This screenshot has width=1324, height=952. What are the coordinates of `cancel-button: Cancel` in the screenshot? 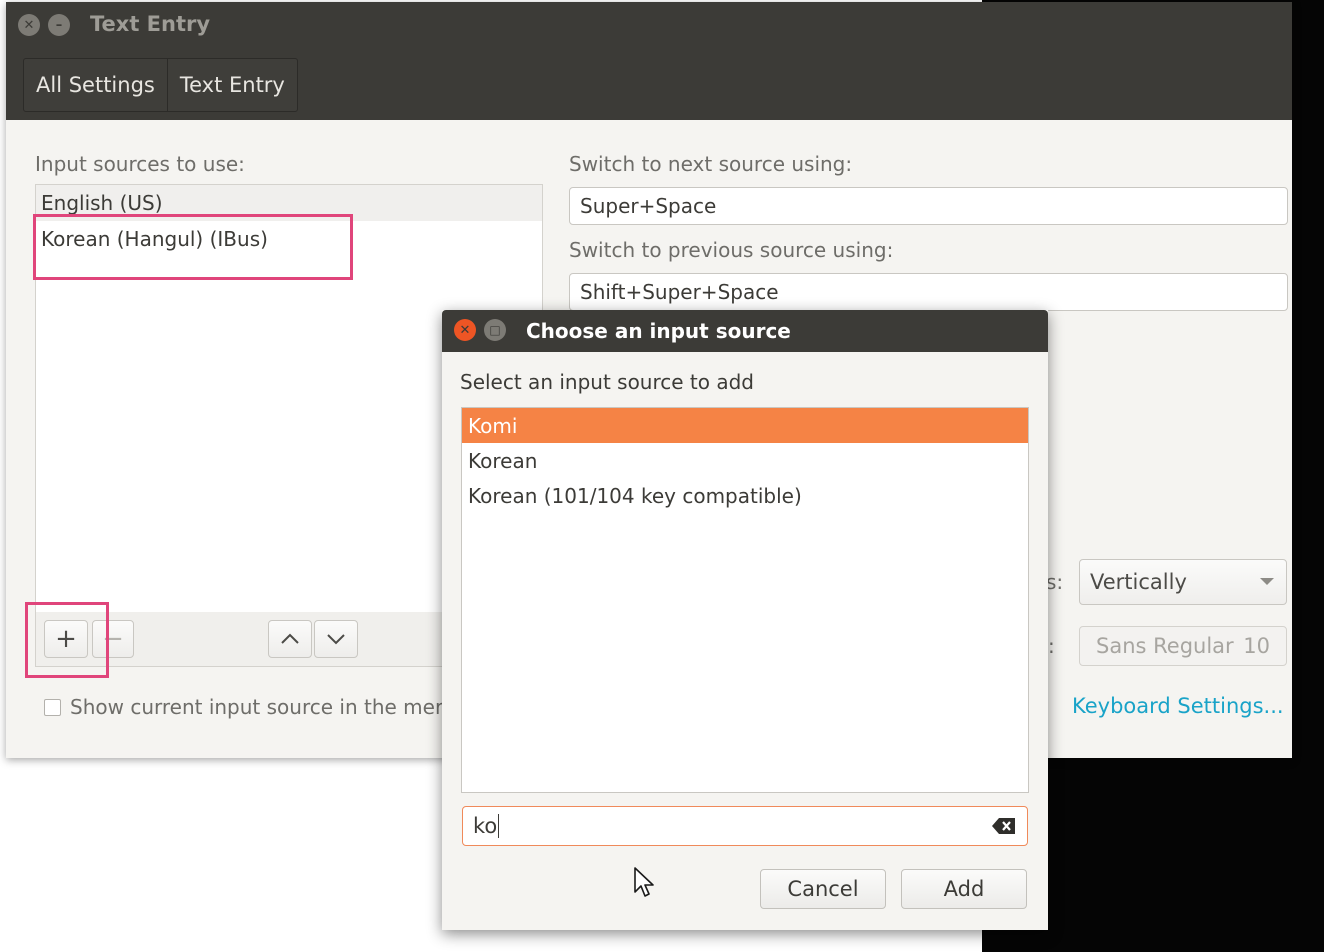 It's located at (823, 889).